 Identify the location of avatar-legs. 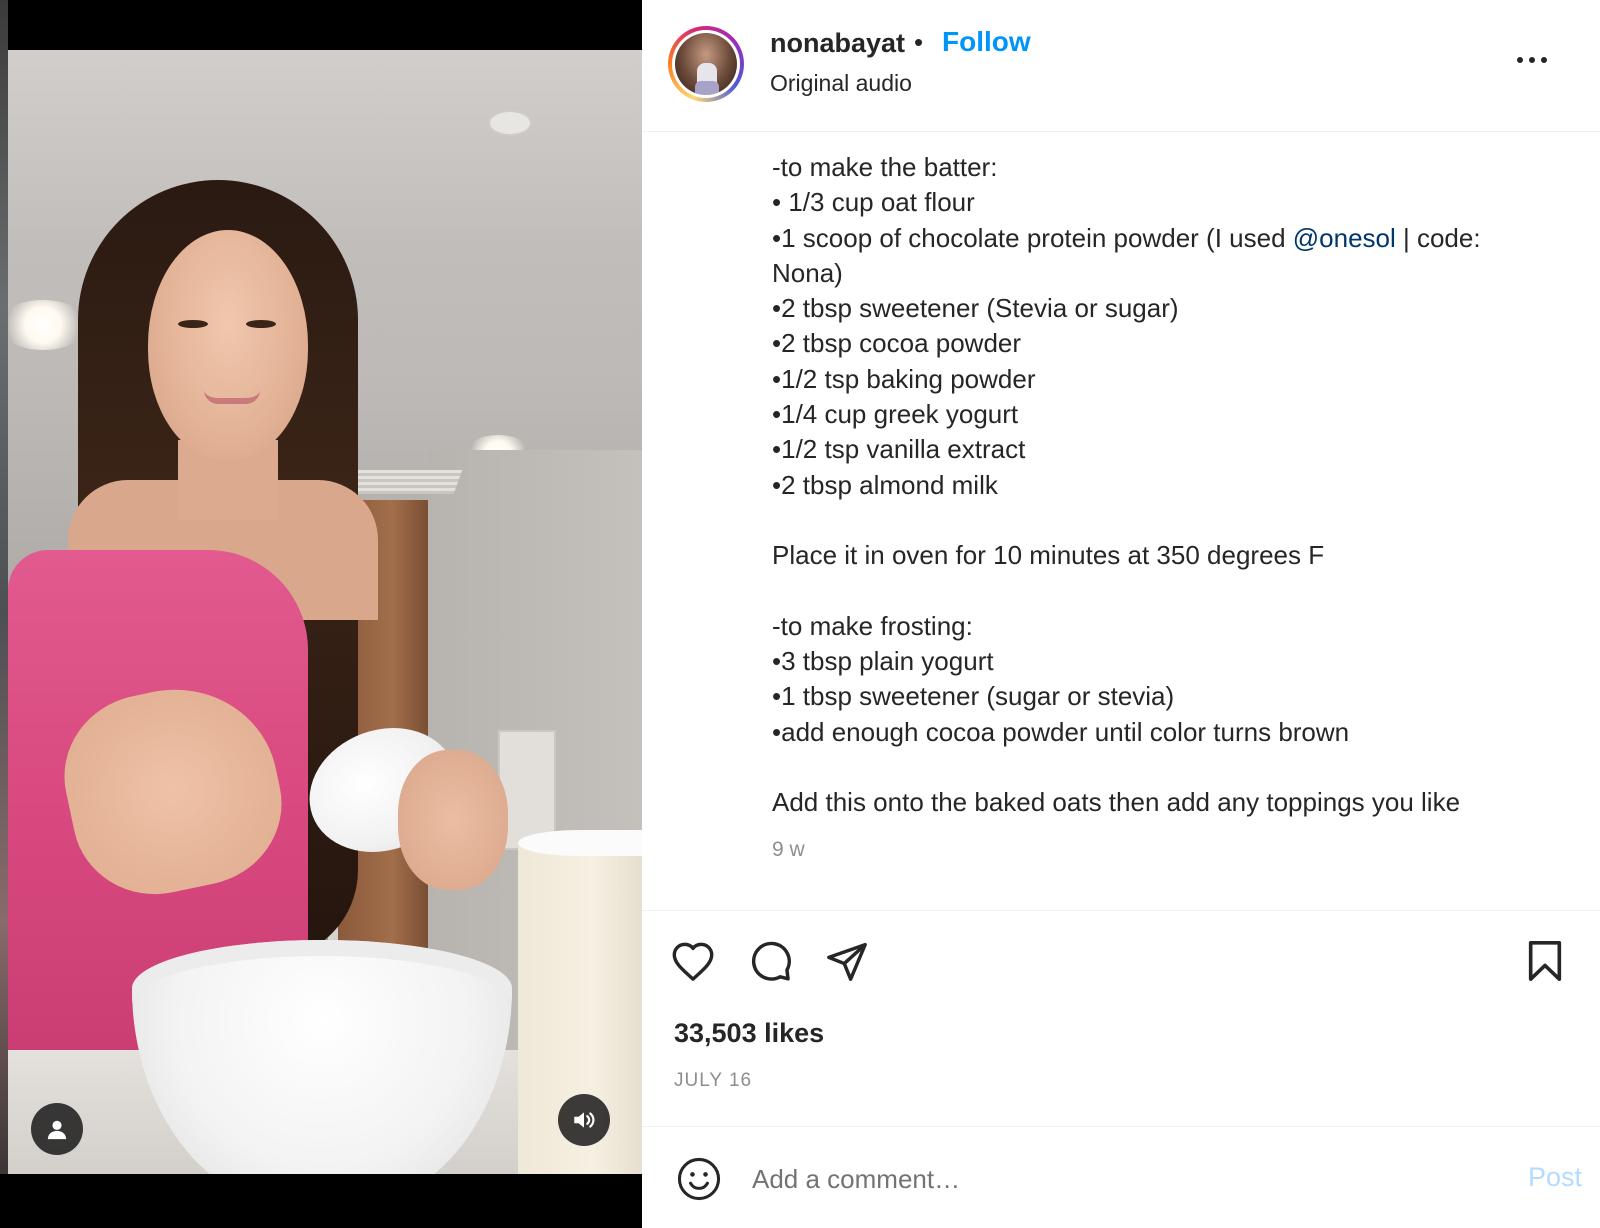
(707, 88).